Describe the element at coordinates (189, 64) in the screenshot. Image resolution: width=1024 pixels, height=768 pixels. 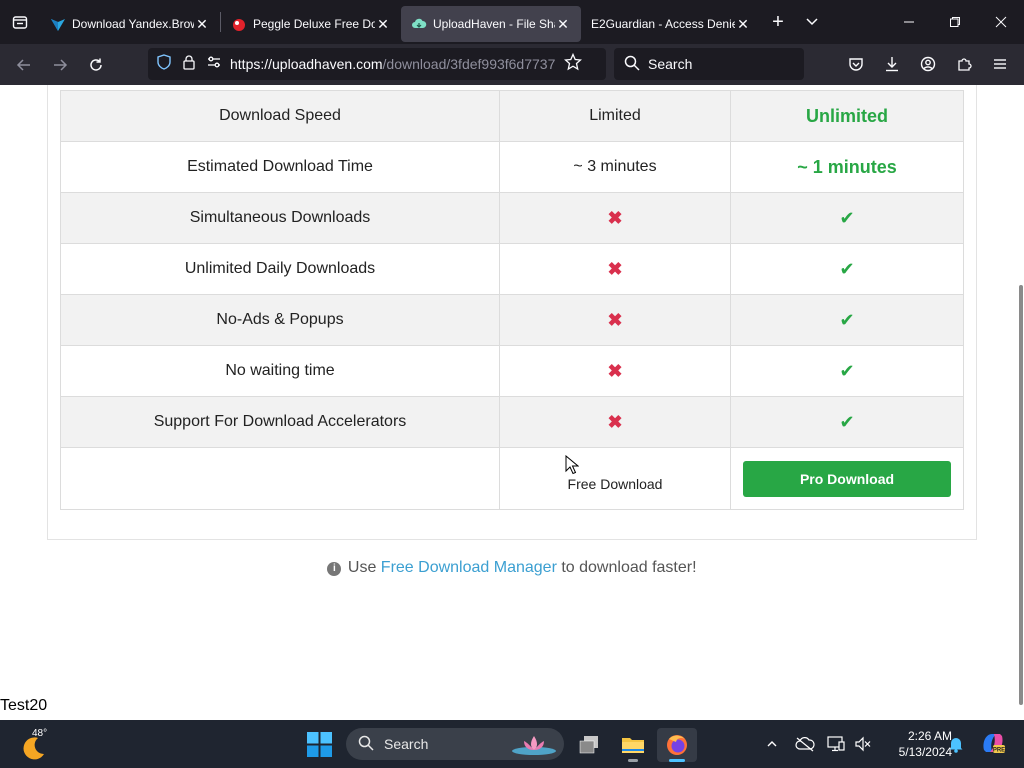
I see `lock-icon` at that location.